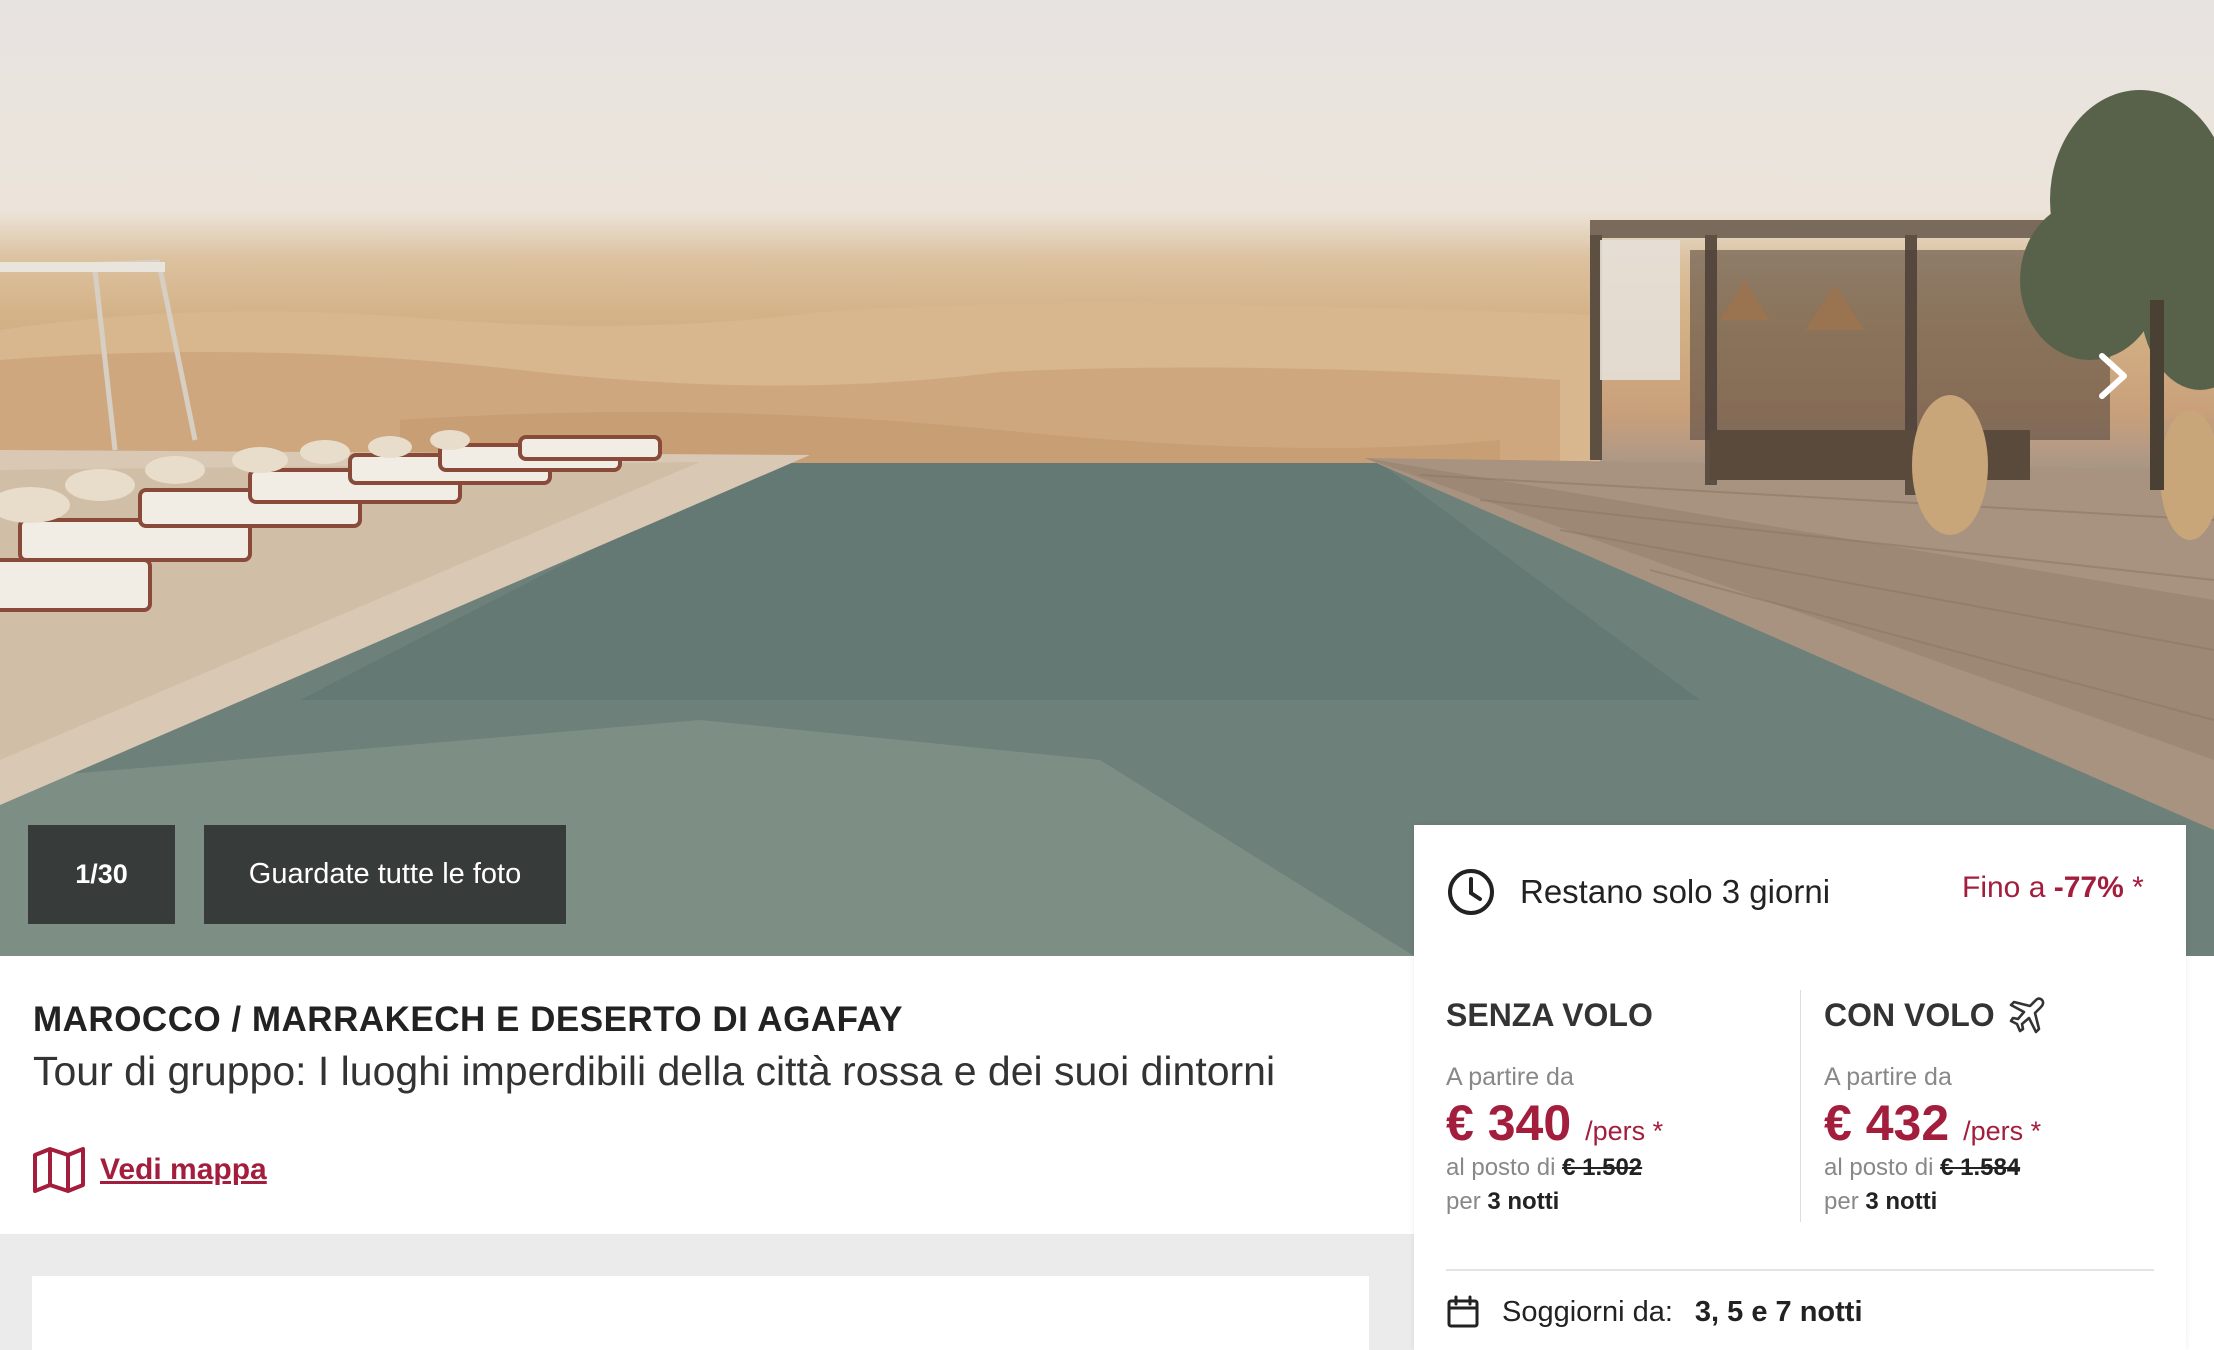 The width and height of the screenshot is (2214, 1350). What do you see at coordinates (700, 1313) in the screenshot?
I see `content-card` at bounding box center [700, 1313].